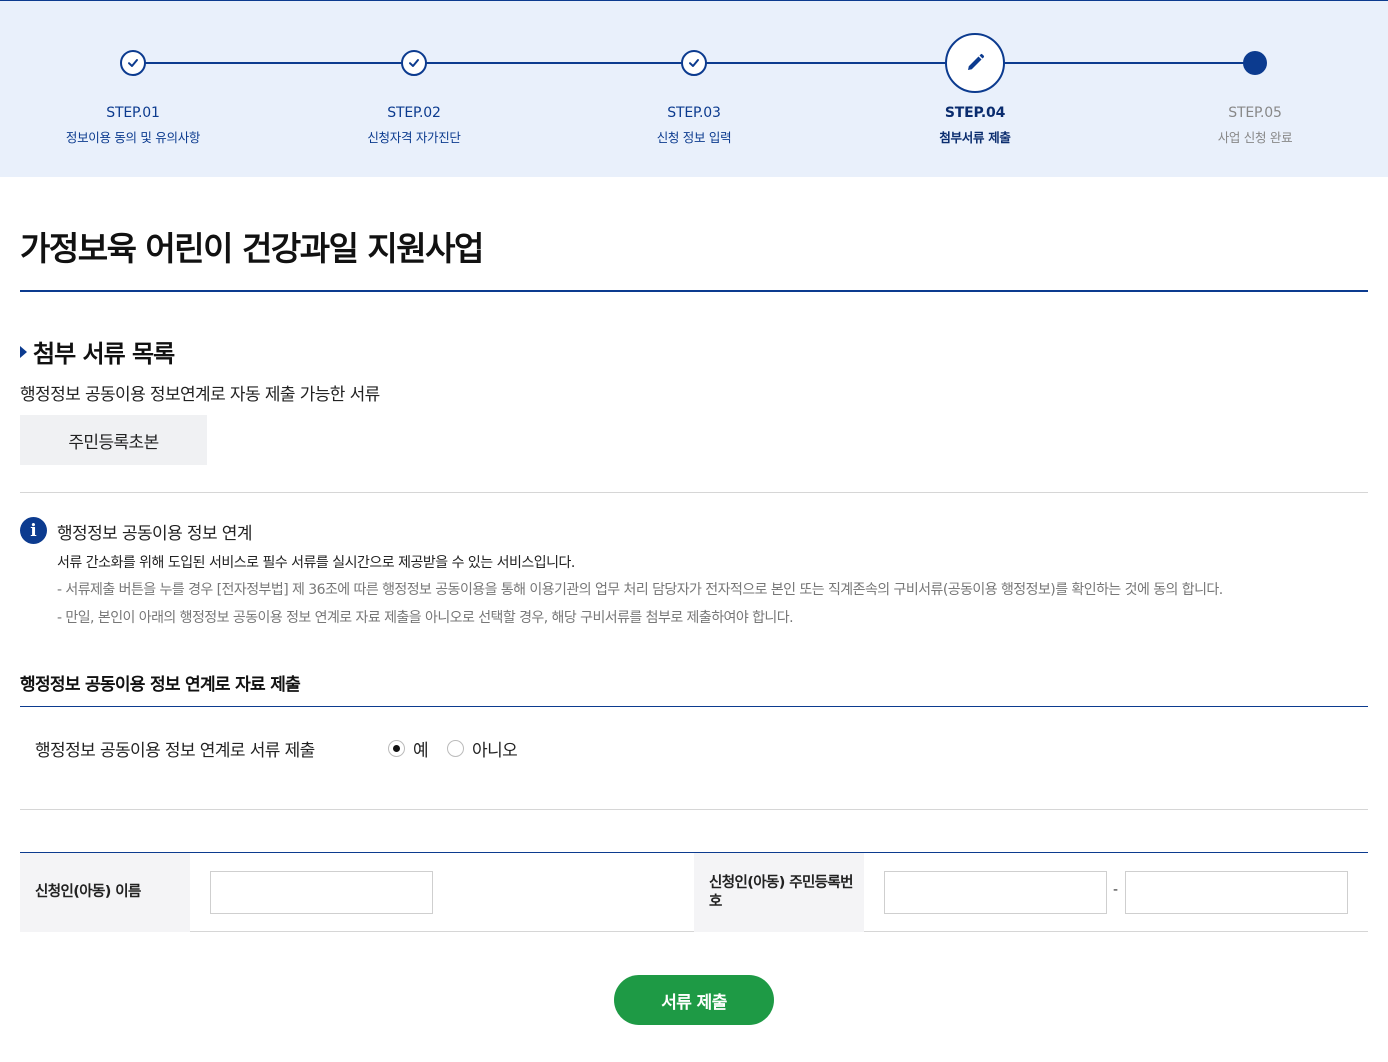 Image resolution: width=1388 pixels, height=1062 pixels. Describe the element at coordinates (175, 751) in the screenshot. I see `linkage-question: 행정정보 공동이용 정보 연계로 서류 제출` at that location.